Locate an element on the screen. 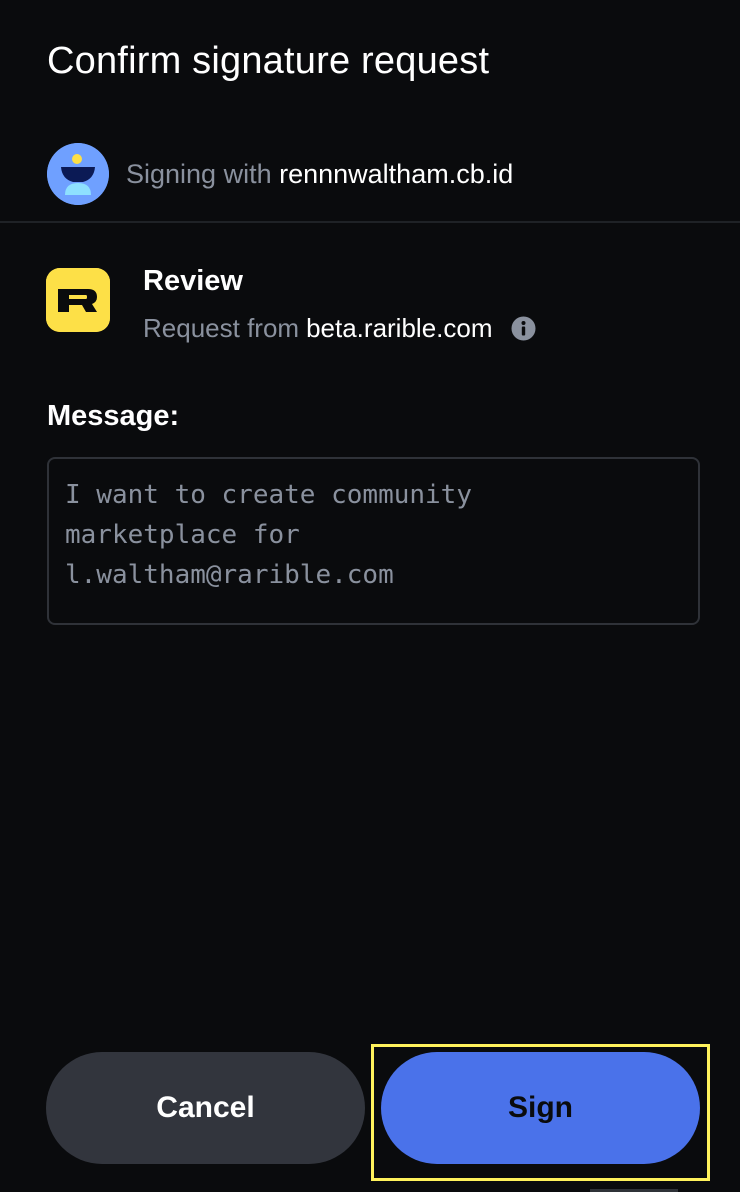 Image resolution: width=740 pixels, height=1192 pixels. signer-prefix: Signing with is located at coordinates (199, 173).